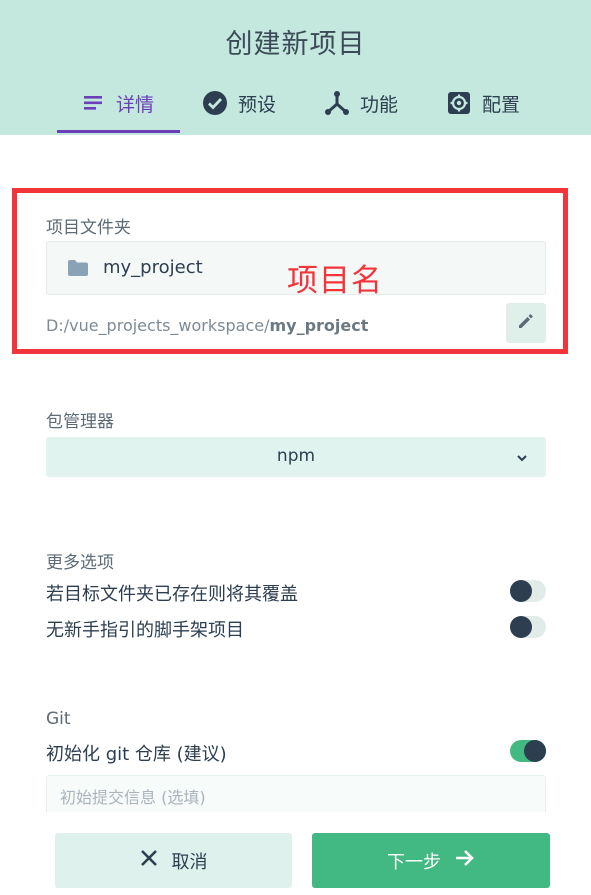  What do you see at coordinates (379, 105) in the screenshot?
I see `tab-features-label: 功能` at bounding box center [379, 105].